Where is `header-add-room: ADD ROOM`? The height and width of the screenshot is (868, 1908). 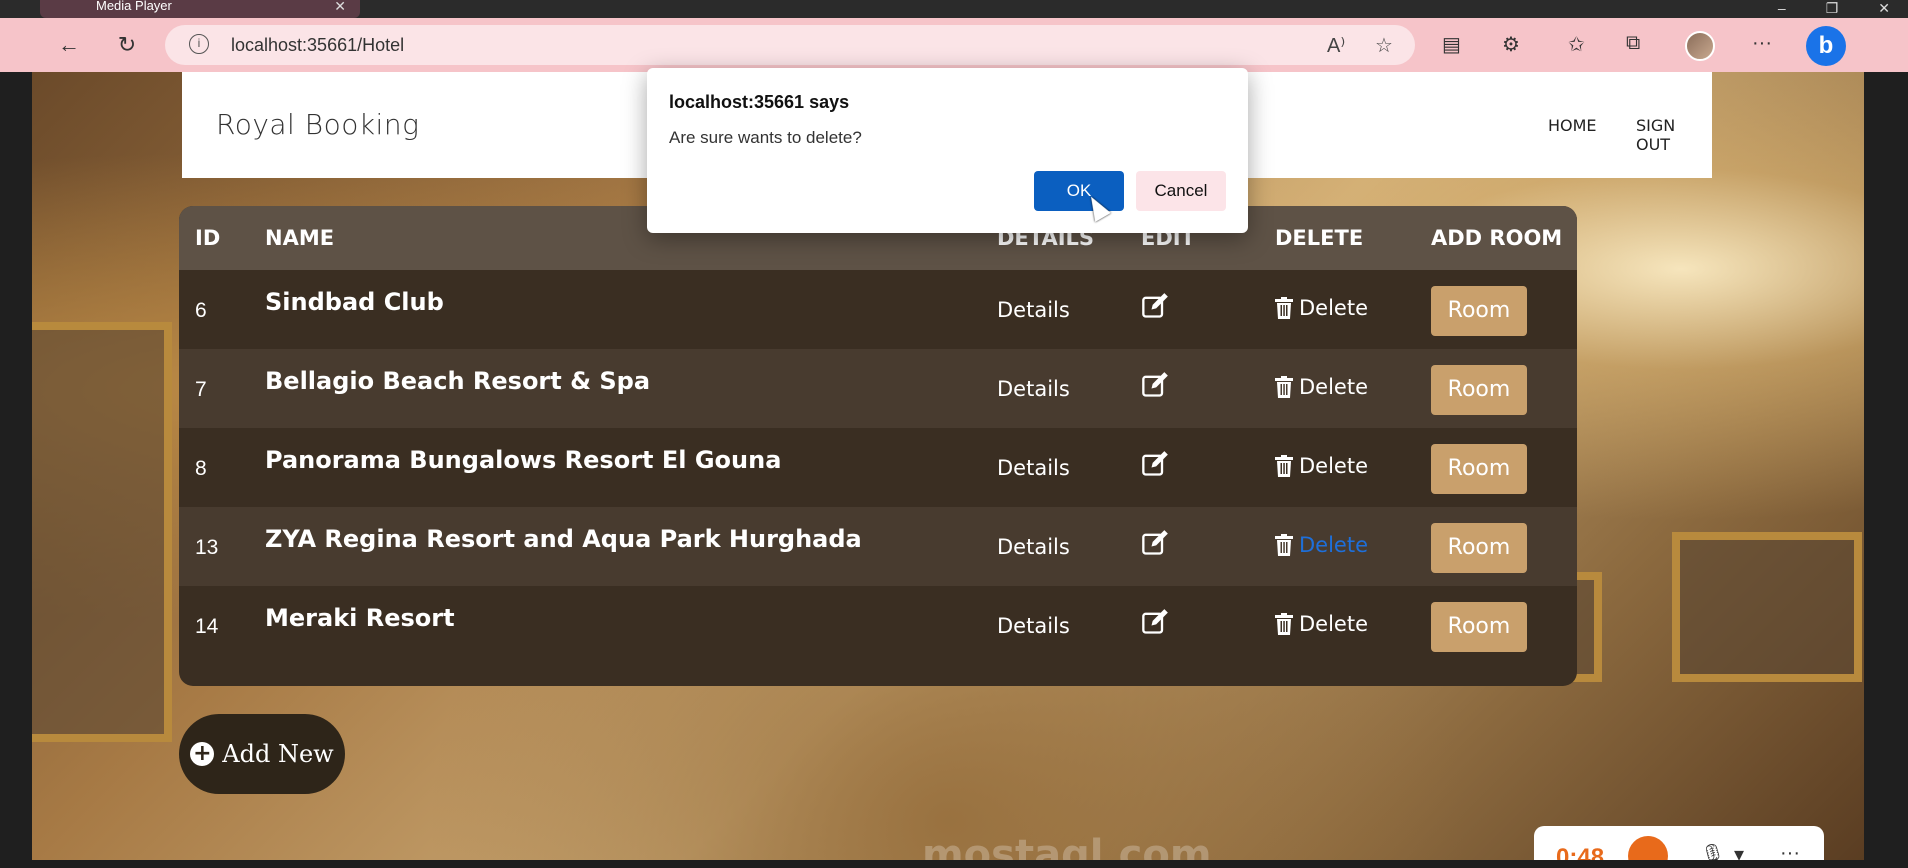
header-add-room: ADD ROOM is located at coordinates (1497, 238).